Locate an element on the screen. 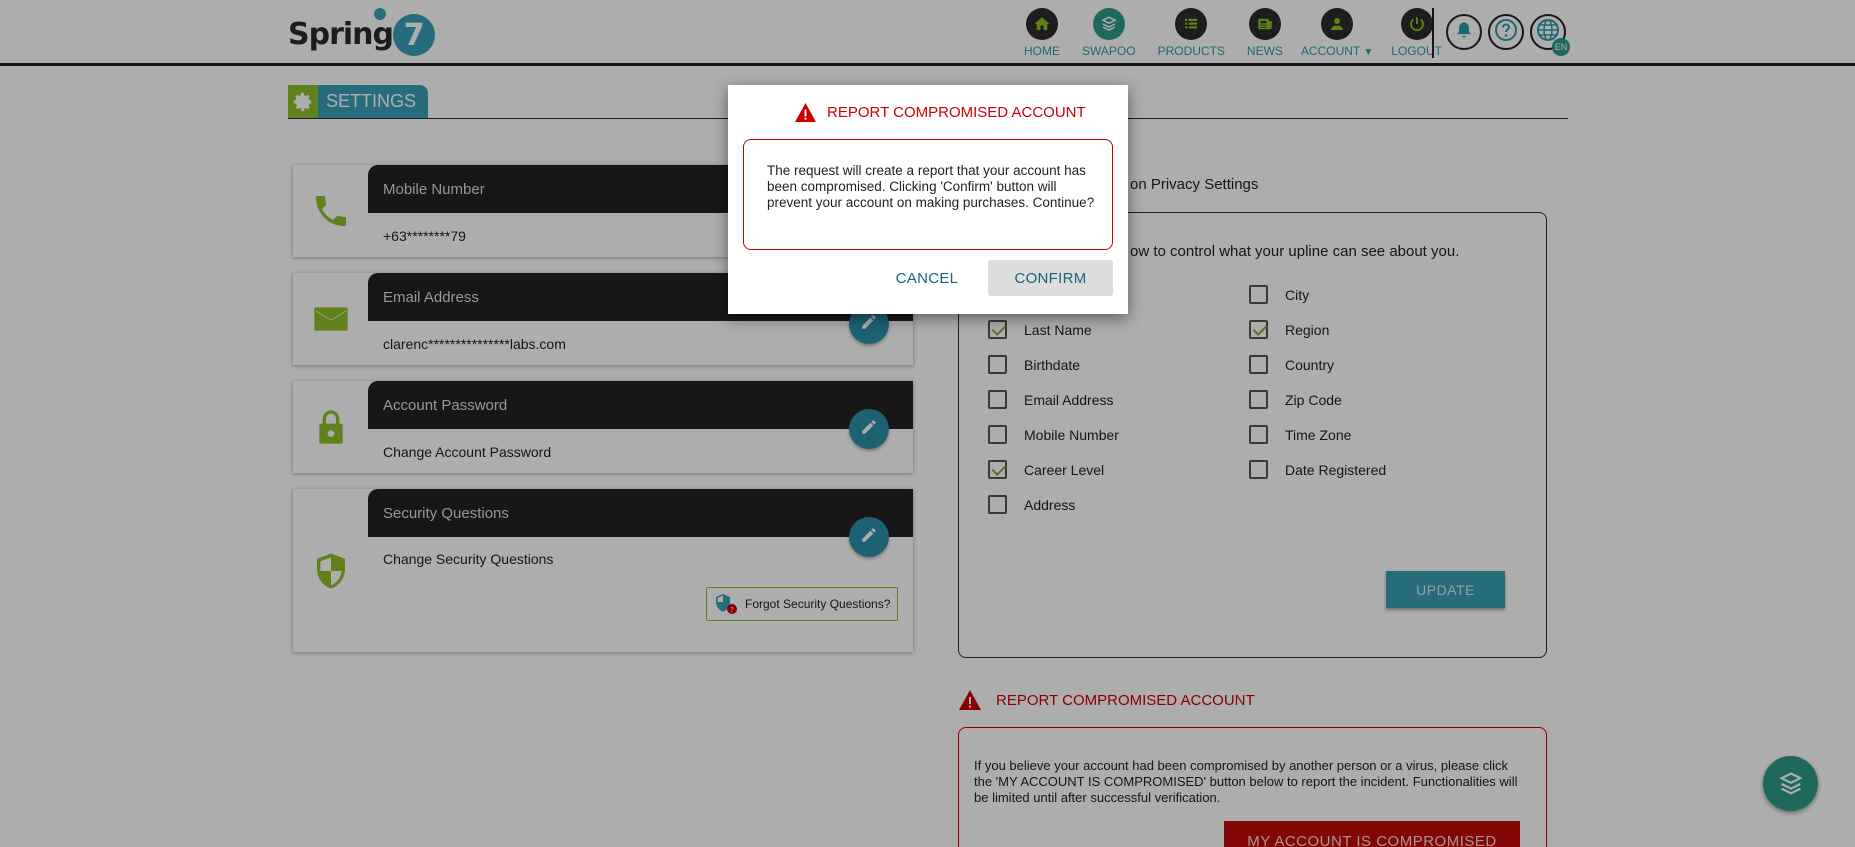 Image resolution: width=1855 pixels, height=847 pixels. dialog-title-text: REPORT COMPROMISED ACCOUNT is located at coordinates (956, 112).